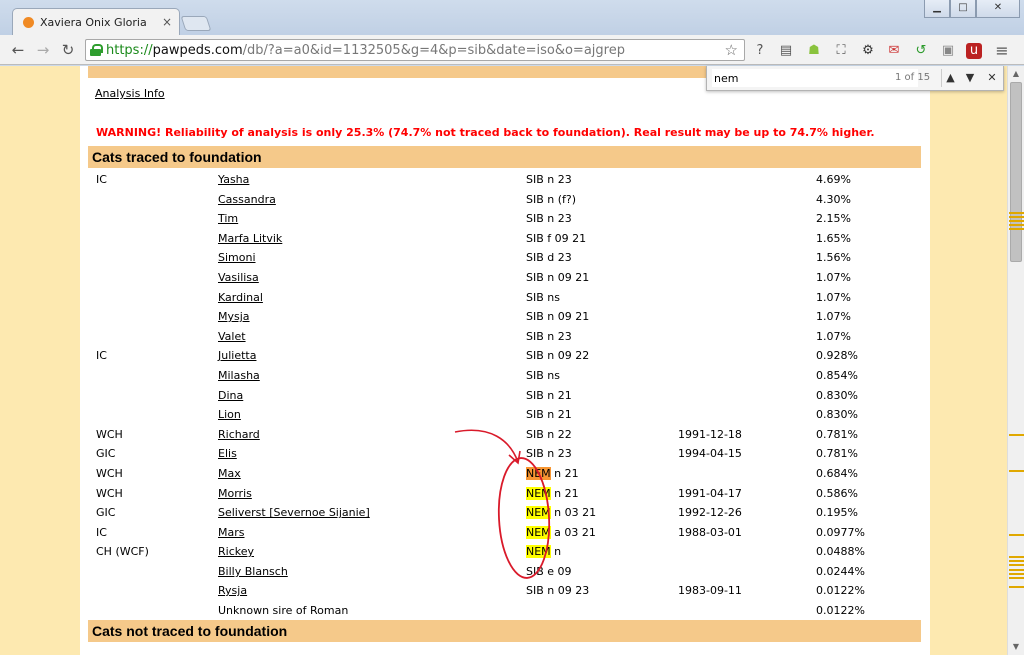  Describe the element at coordinates (558, 356) in the screenshot. I see `registration-text: SIB n 09 22` at that location.